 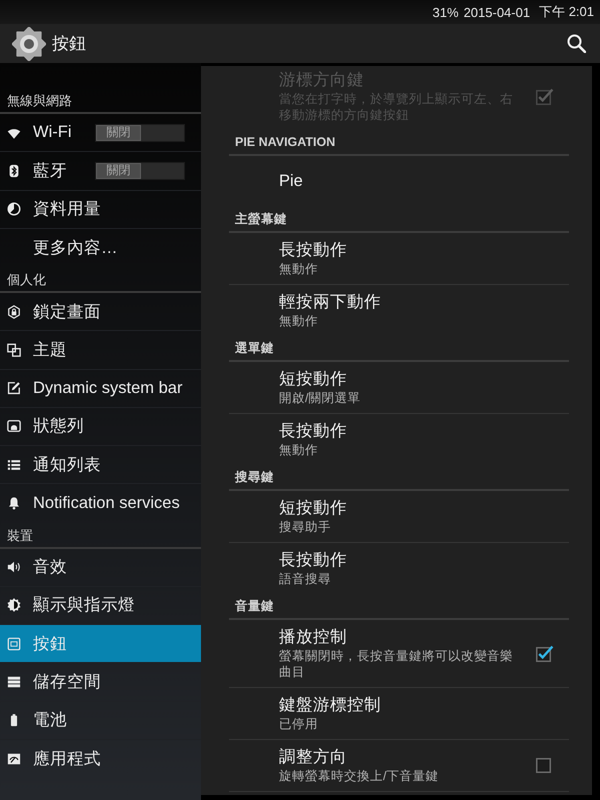 What do you see at coordinates (576, 43) in the screenshot?
I see `search-icon` at bounding box center [576, 43].